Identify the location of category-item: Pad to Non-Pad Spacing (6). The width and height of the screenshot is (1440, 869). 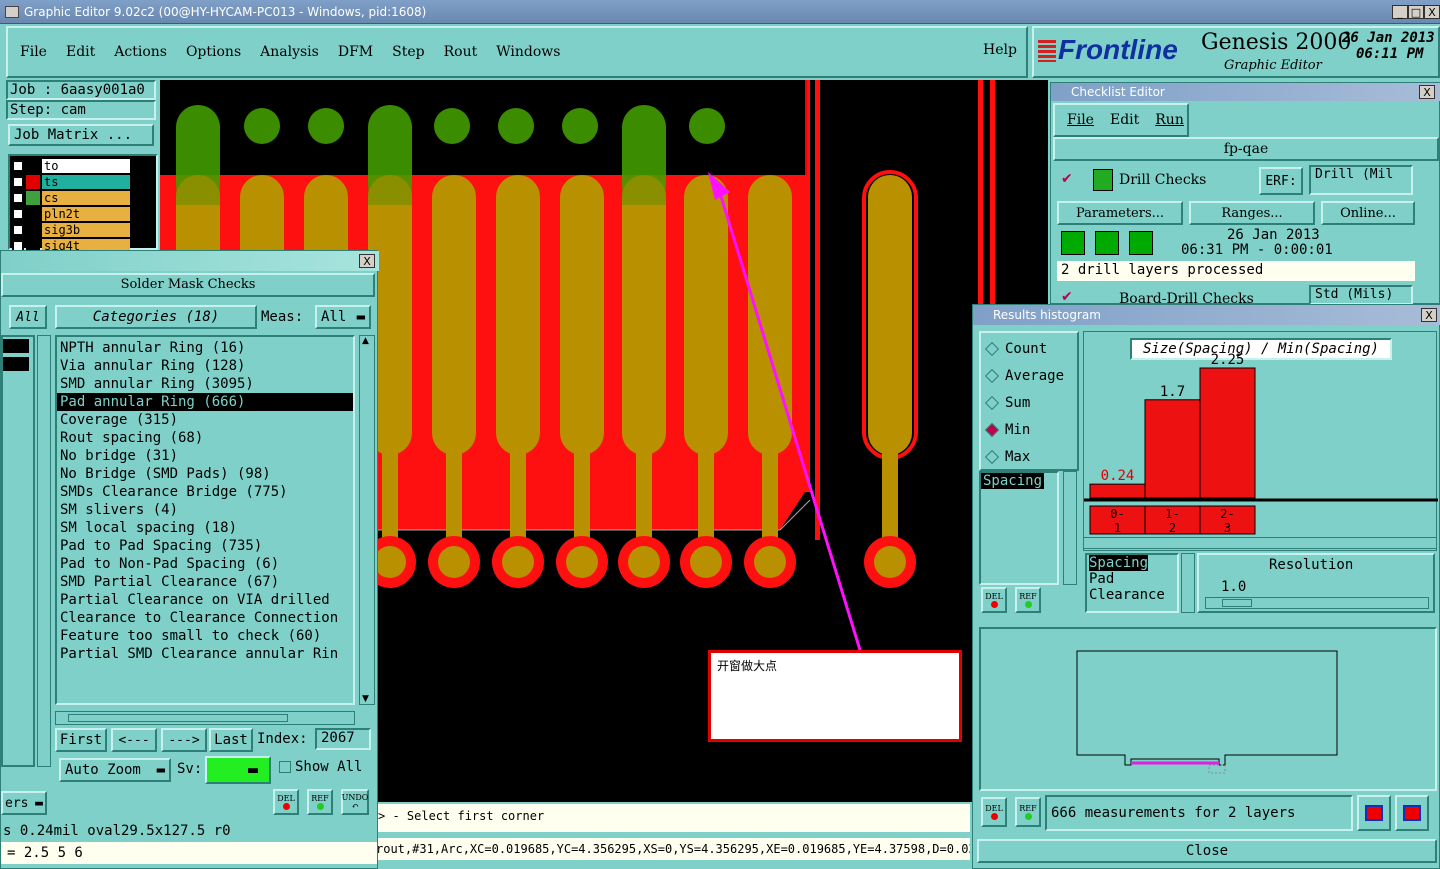
(205, 564).